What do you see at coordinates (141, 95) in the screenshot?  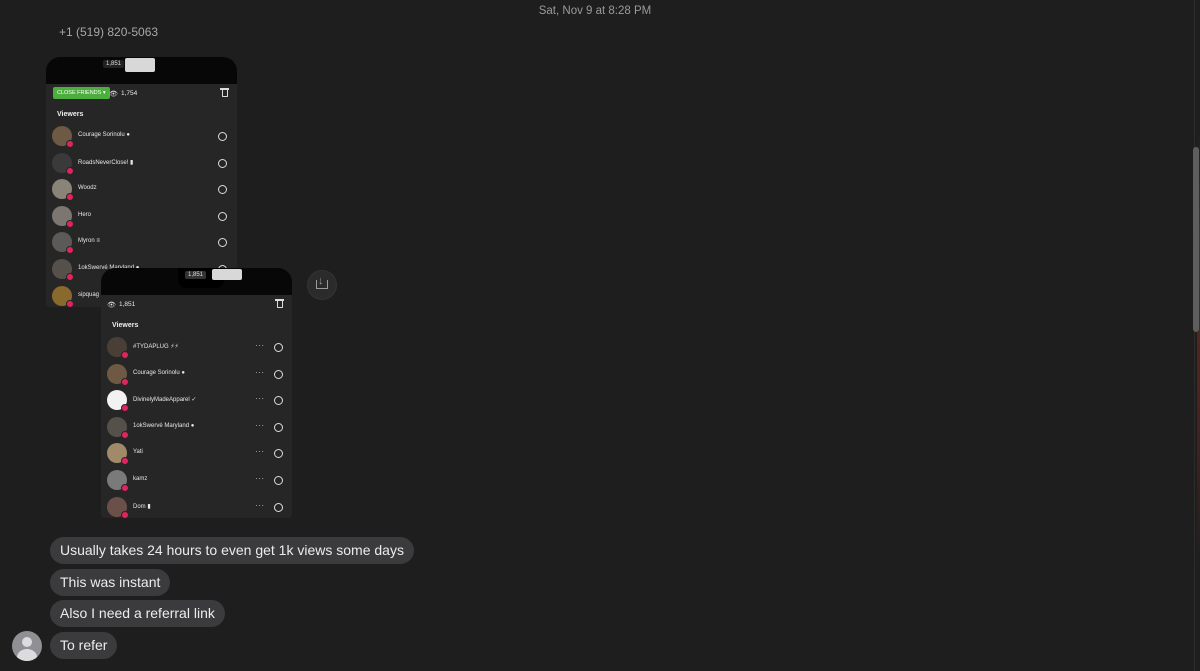 I see `story-toolbar: CLOSE FRIENDS ▾ 👁 1,754` at bounding box center [141, 95].